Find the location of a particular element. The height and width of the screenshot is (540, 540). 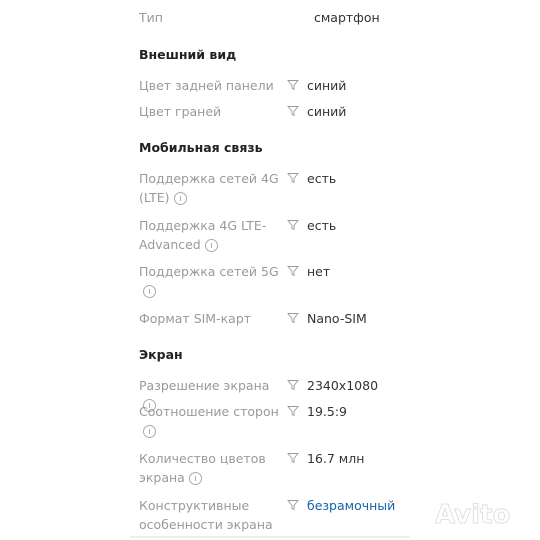

spec-label-text: Количество цветов экрана is located at coordinates (202, 468).